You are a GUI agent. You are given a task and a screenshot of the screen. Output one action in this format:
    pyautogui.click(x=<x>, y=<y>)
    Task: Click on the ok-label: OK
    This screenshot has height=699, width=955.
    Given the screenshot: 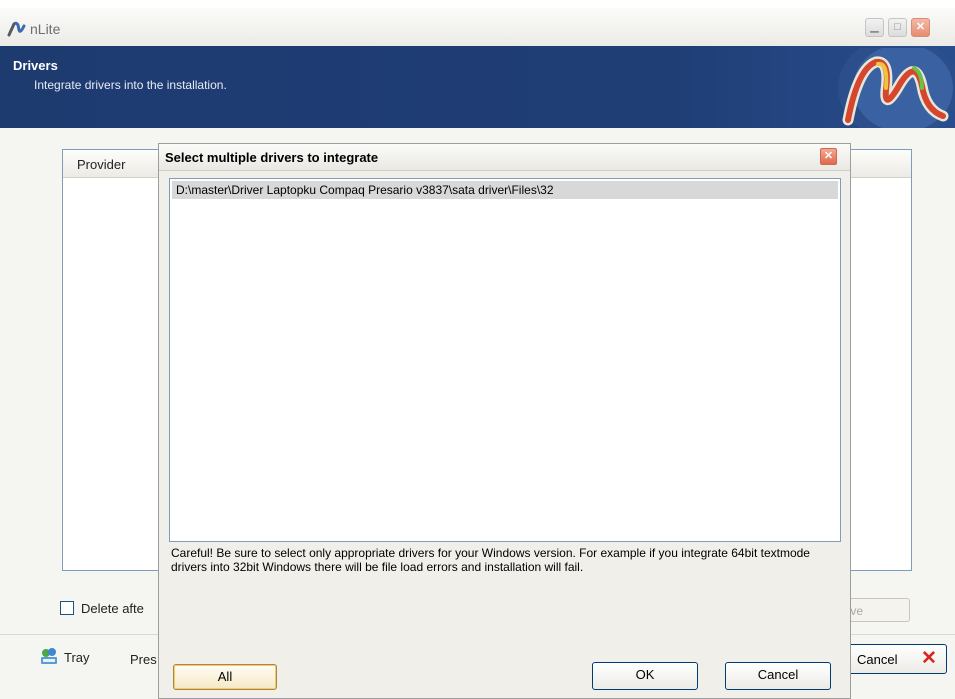 What is the action you would take?
    pyautogui.click(x=645, y=674)
    